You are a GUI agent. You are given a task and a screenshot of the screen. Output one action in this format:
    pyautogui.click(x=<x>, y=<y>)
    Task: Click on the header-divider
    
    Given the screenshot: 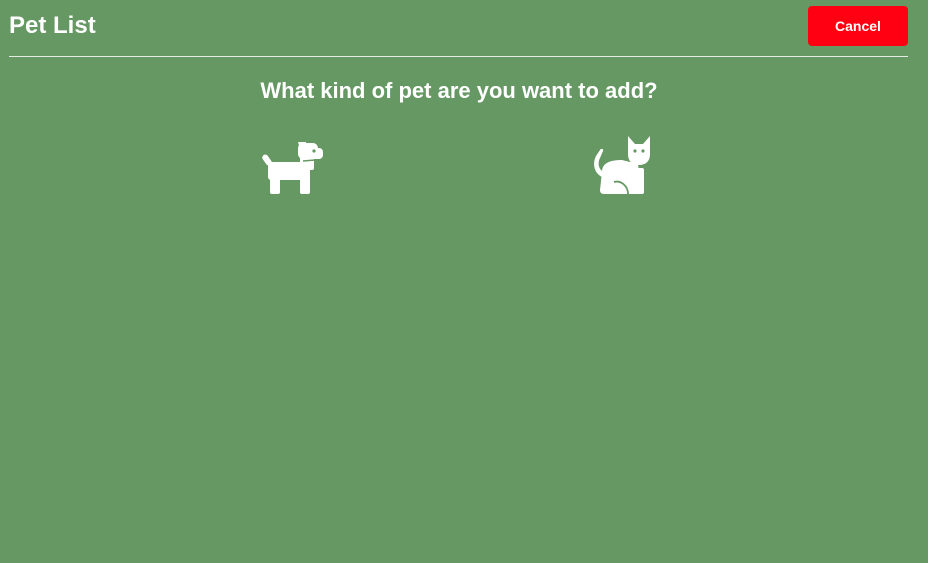 What is the action you would take?
    pyautogui.click(x=458, y=56)
    